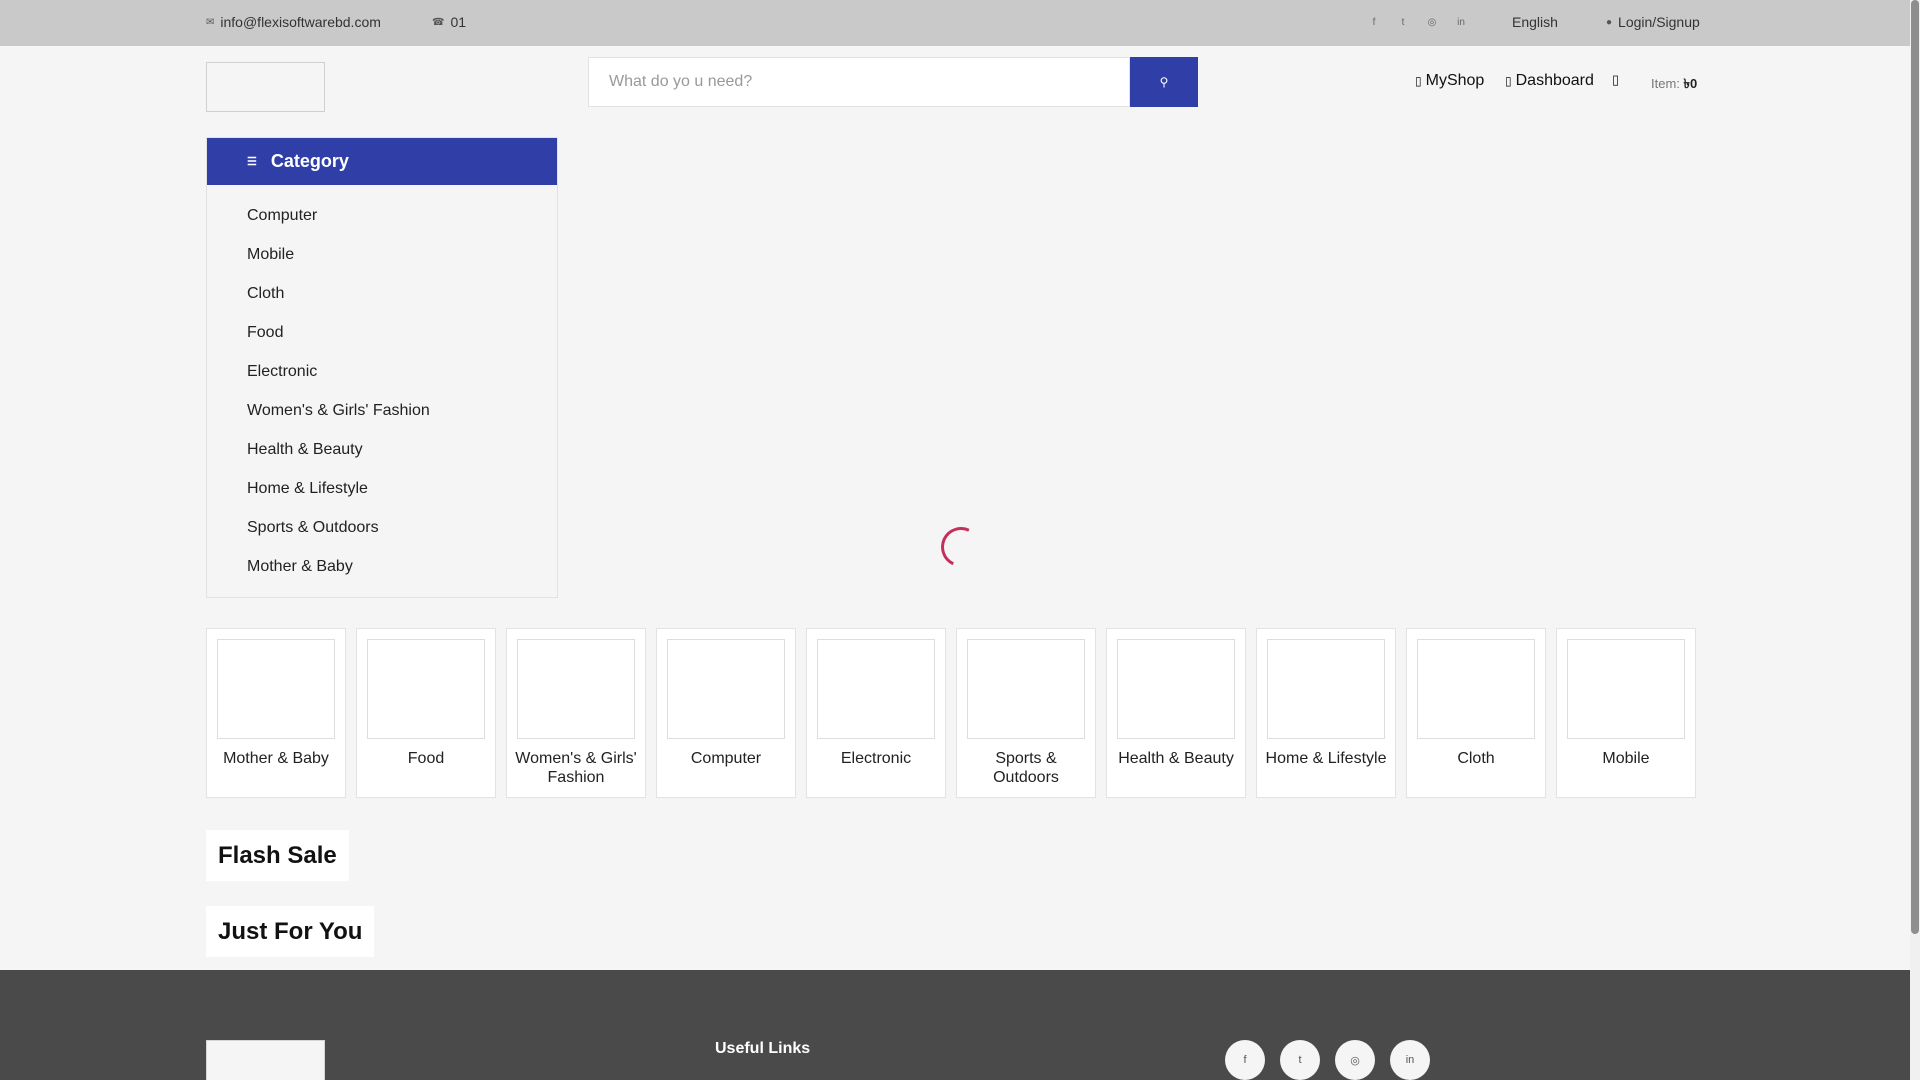  Describe the element at coordinates (859, 82) in the screenshot. I see `search-input` at that location.